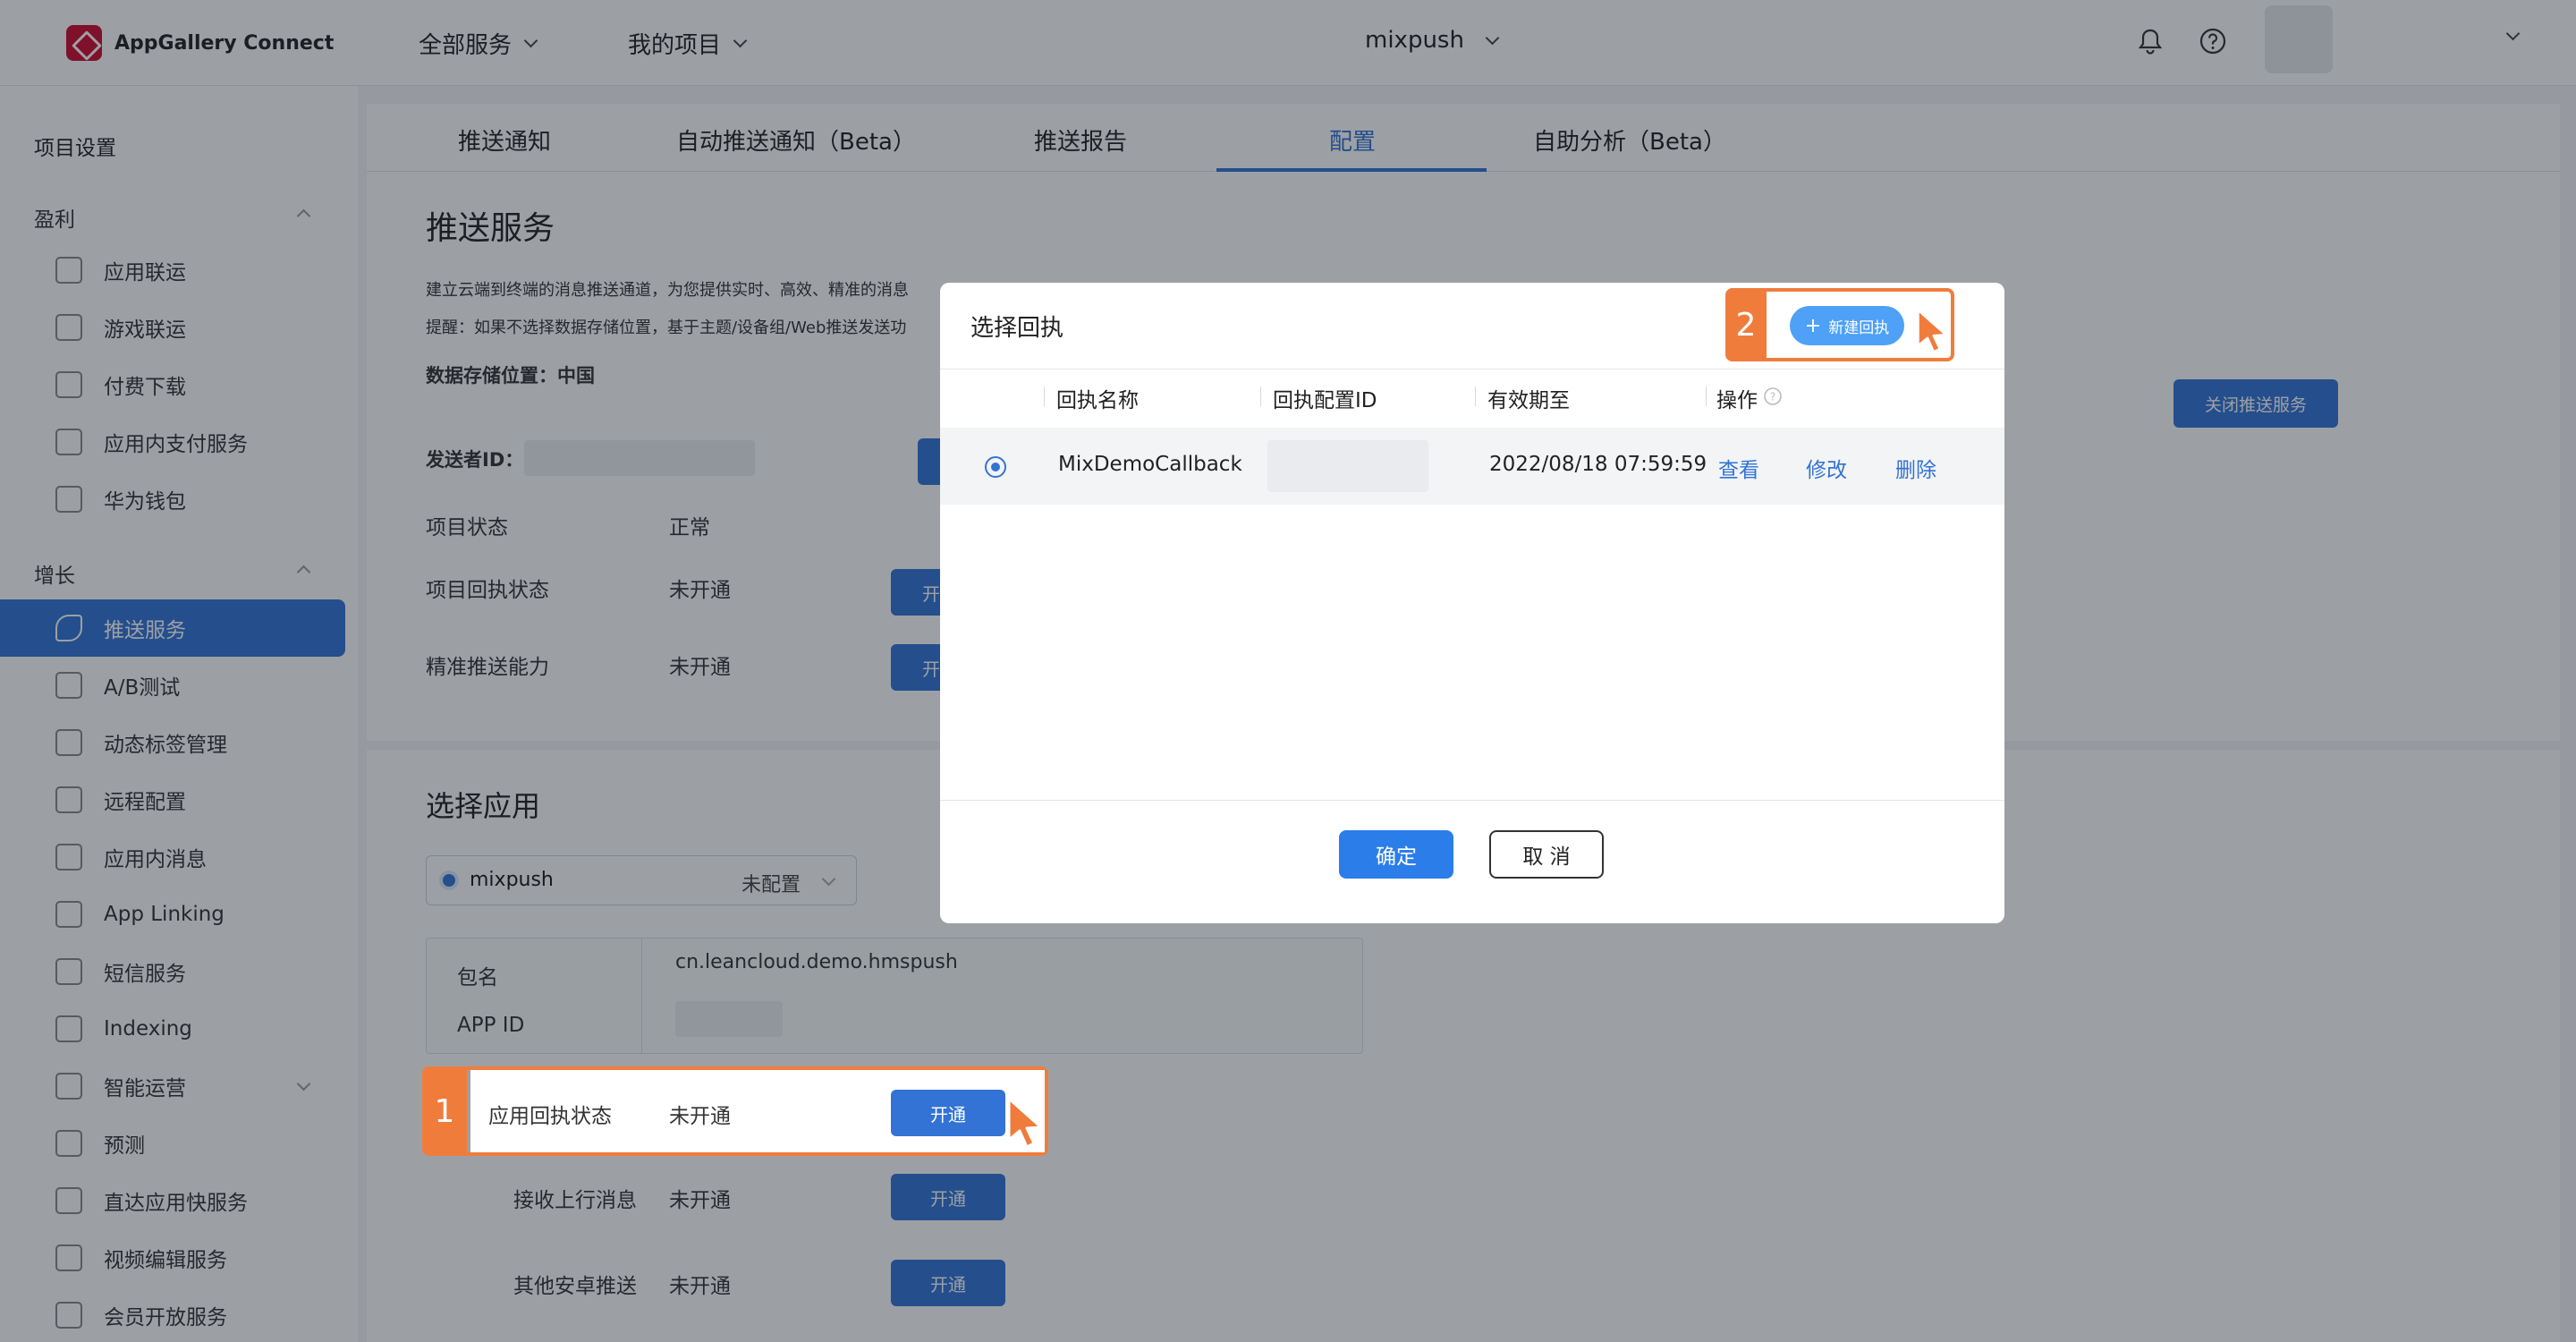 The width and height of the screenshot is (2576, 1342). What do you see at coordinates (1737, 401) in the screenshot?
I see `column-actions: 操作` at bounding box center [1737, 401].